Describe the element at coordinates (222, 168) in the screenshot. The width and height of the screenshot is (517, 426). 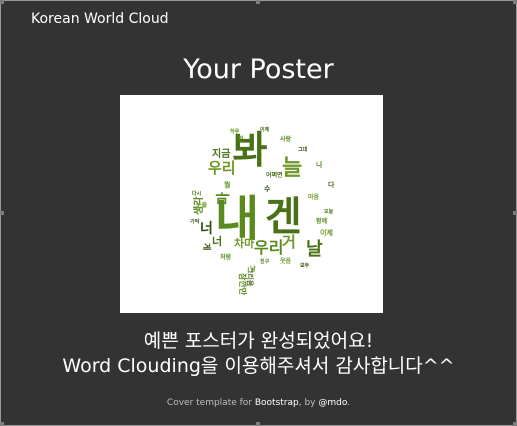
I see `word-med-1: 우리` at that location.